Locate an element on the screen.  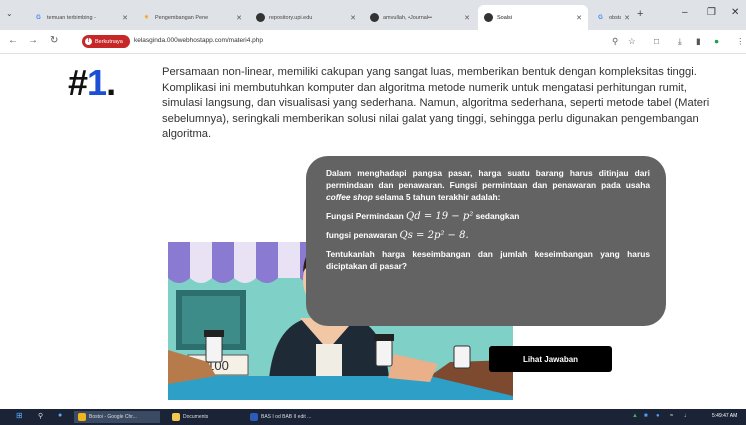
taskbar-item-documents: Documents is located at coordinates (203, 417).